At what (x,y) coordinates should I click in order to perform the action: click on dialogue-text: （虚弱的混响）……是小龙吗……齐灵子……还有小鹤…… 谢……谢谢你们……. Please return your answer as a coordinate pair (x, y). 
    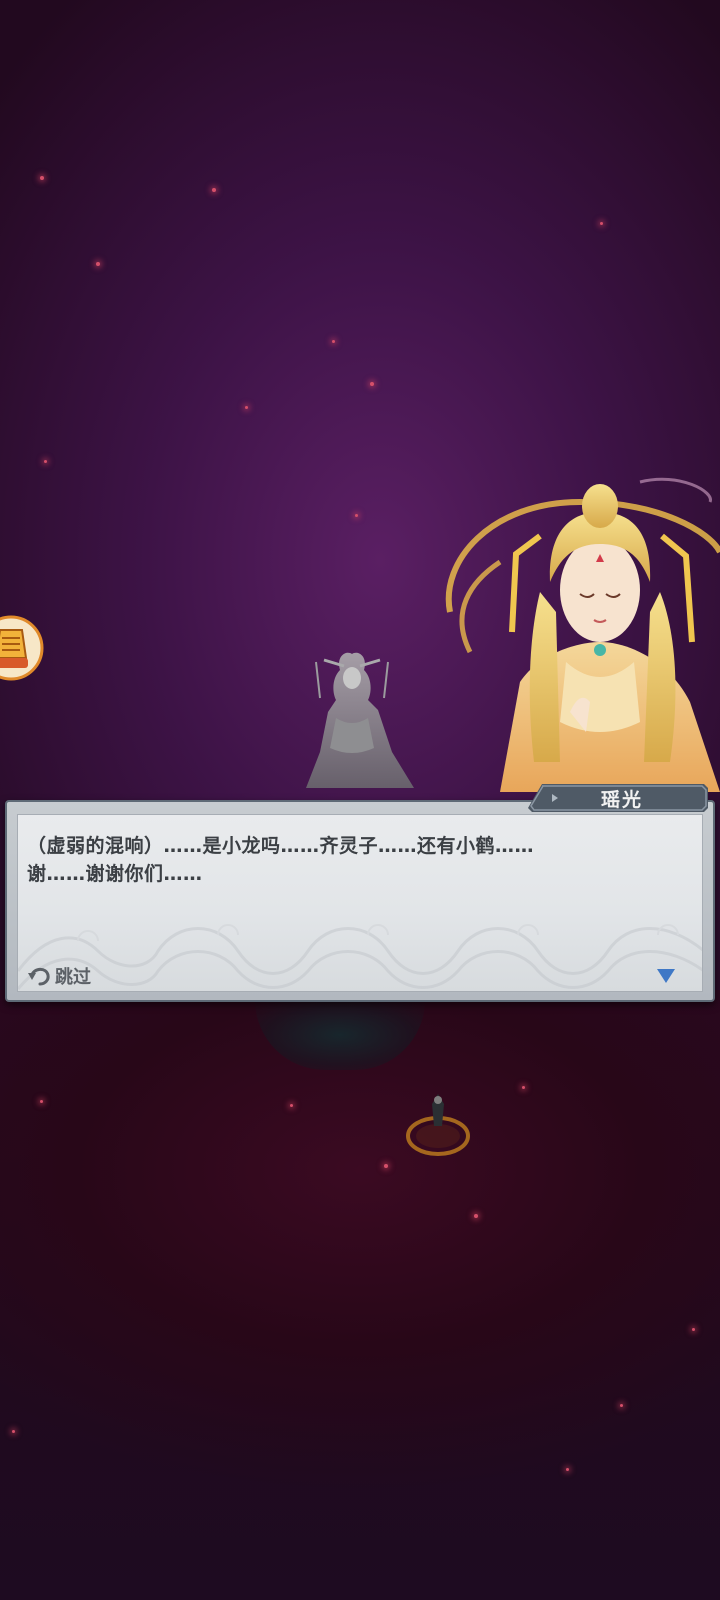
    Looking at the image, I should click on (352, 860).